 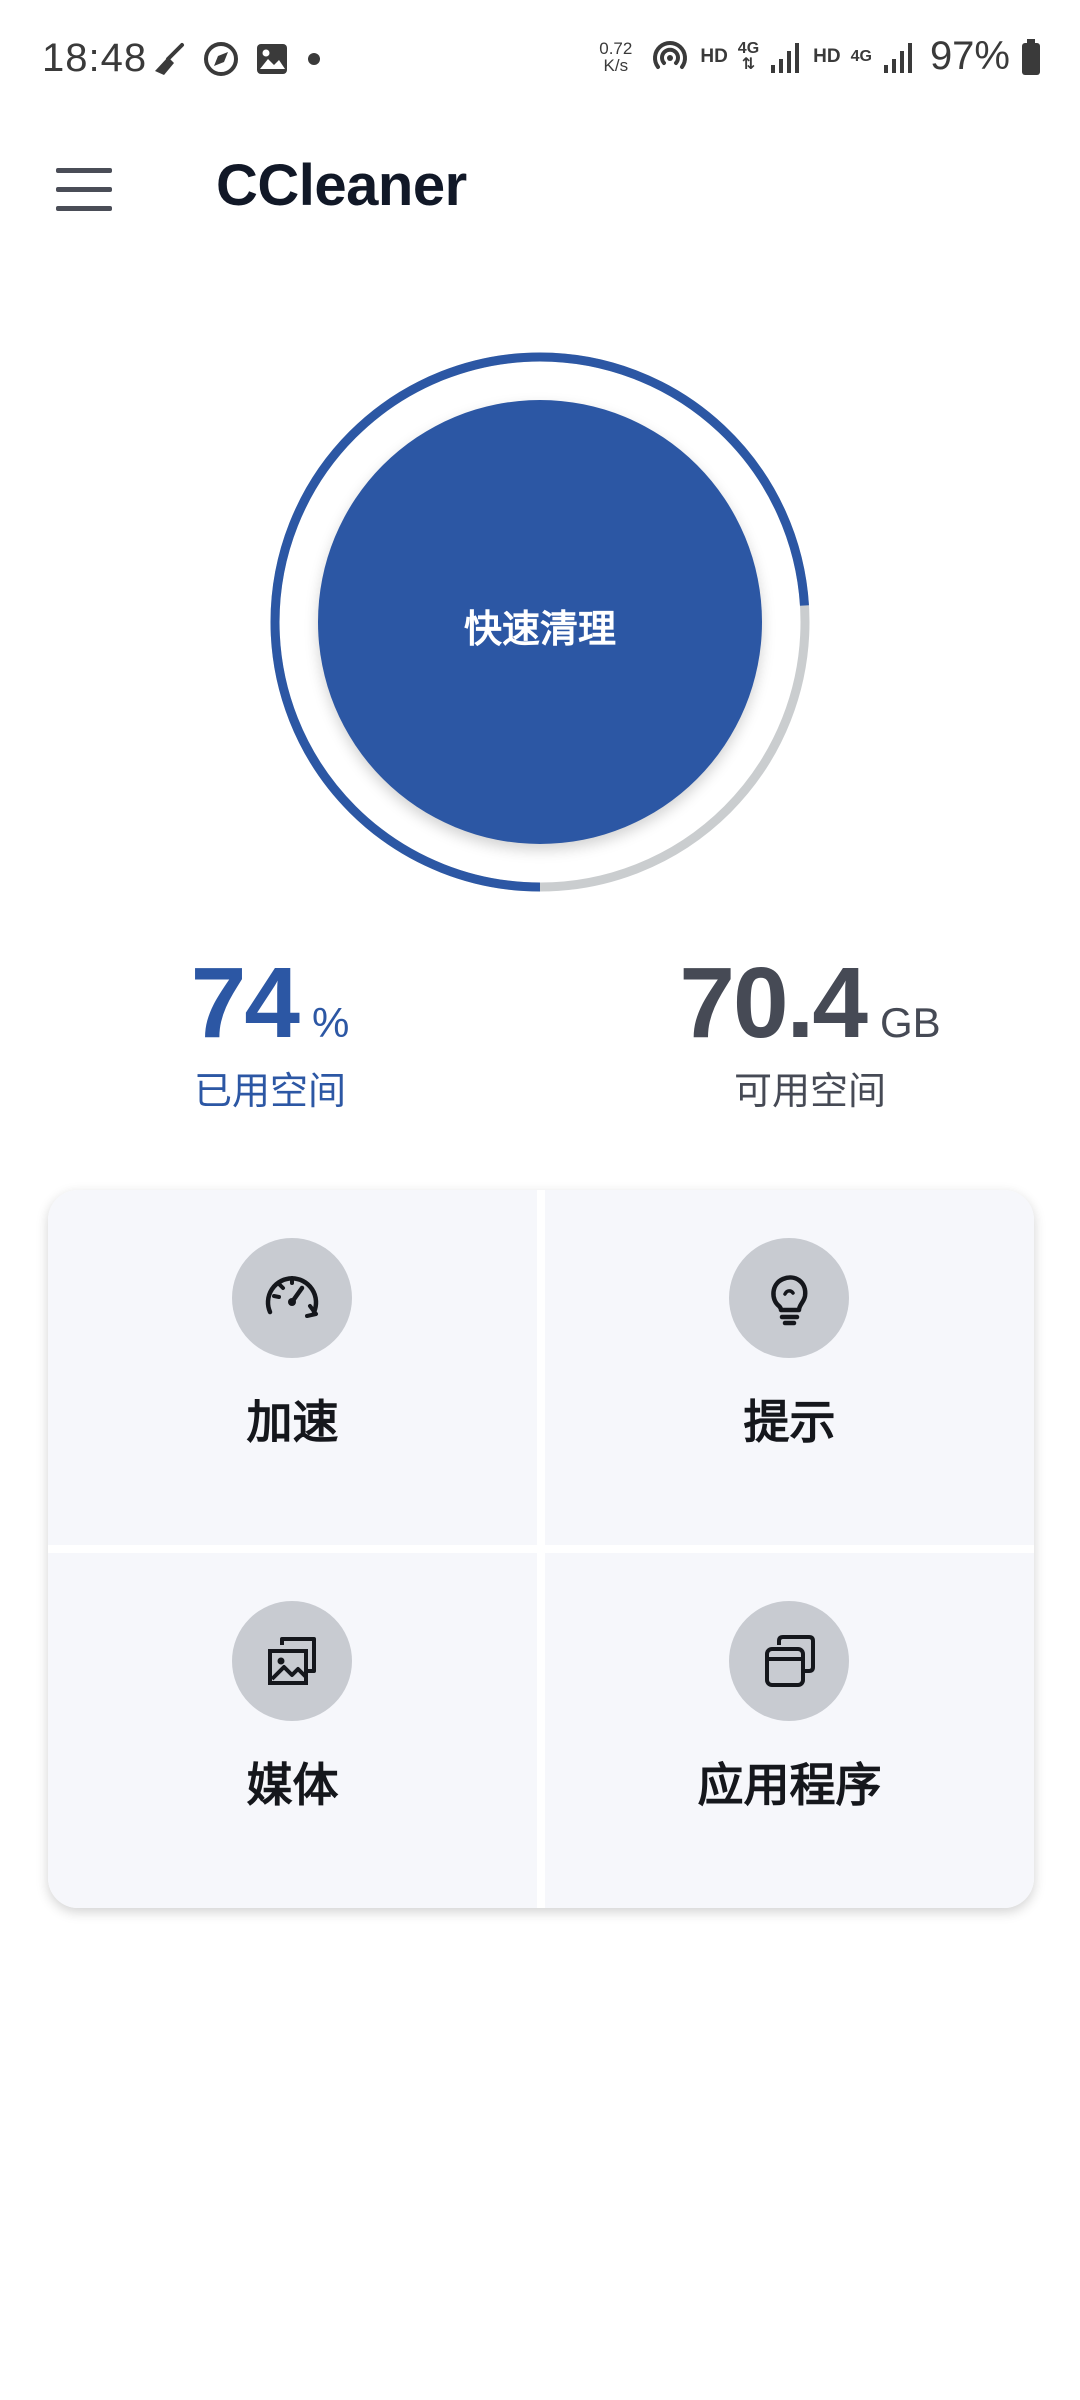 I want to click on network-type-2: 4G, so click(x=861, y=56).